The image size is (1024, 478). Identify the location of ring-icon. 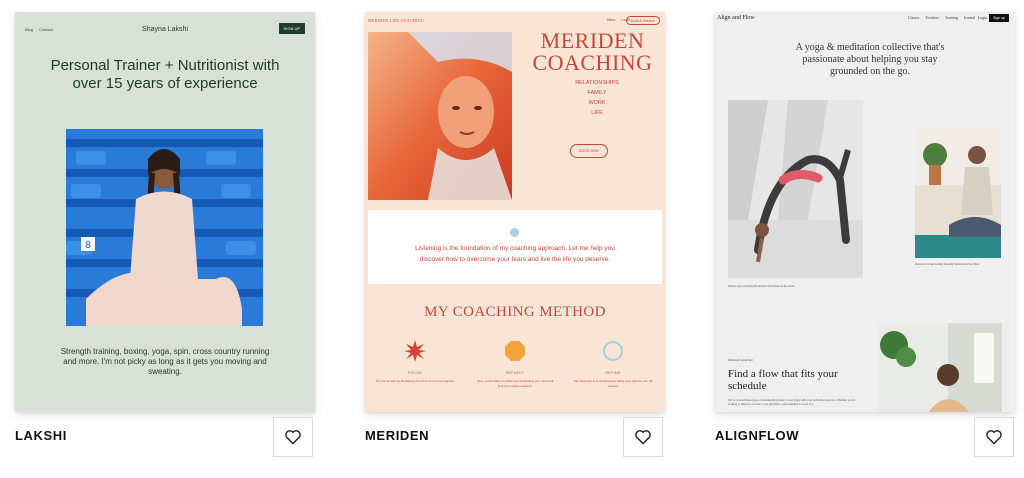
(613, 351).